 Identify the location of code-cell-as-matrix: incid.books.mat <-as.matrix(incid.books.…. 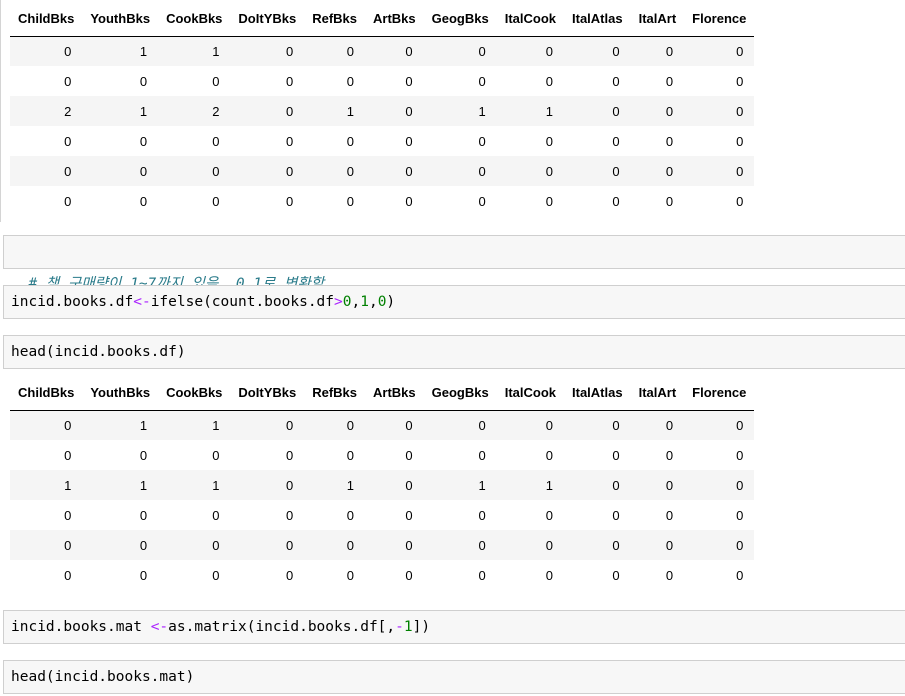
(454, 627).